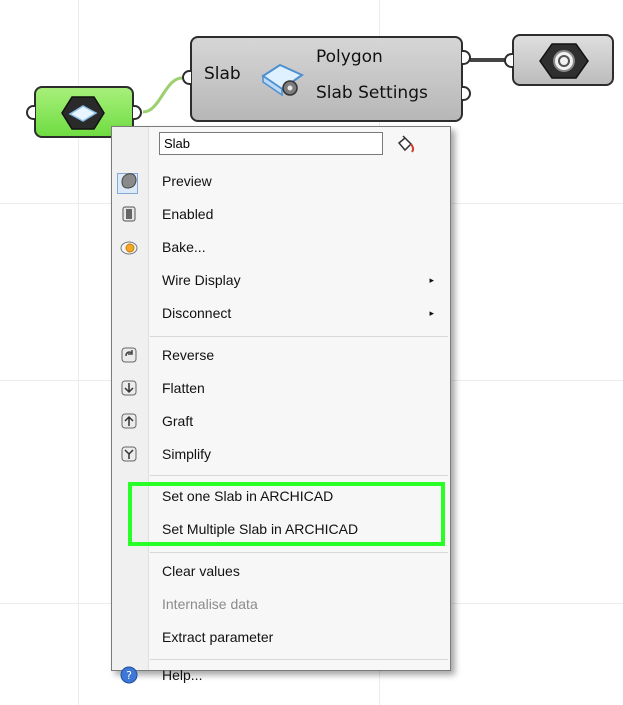 This screenshot has width=623, height=705. I want to click on simplify-icon, so click(129, 454).